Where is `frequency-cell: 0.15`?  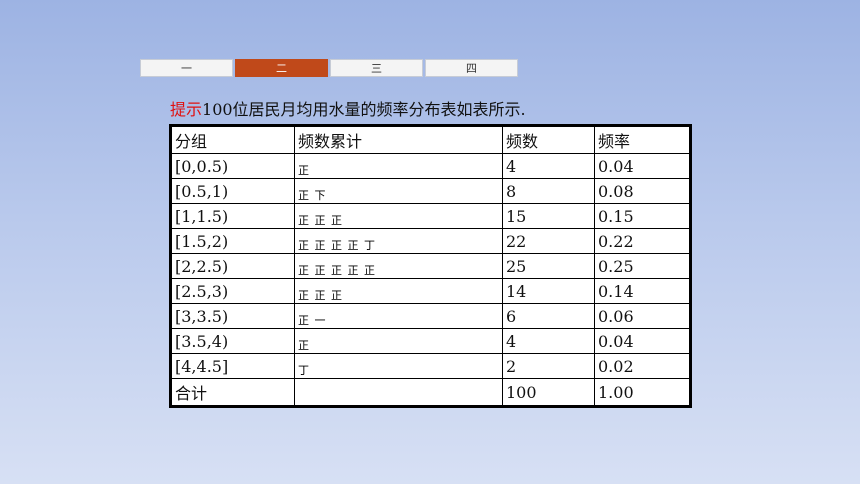 frequency-cell: 0.15 is located at coordinates (642, 216).